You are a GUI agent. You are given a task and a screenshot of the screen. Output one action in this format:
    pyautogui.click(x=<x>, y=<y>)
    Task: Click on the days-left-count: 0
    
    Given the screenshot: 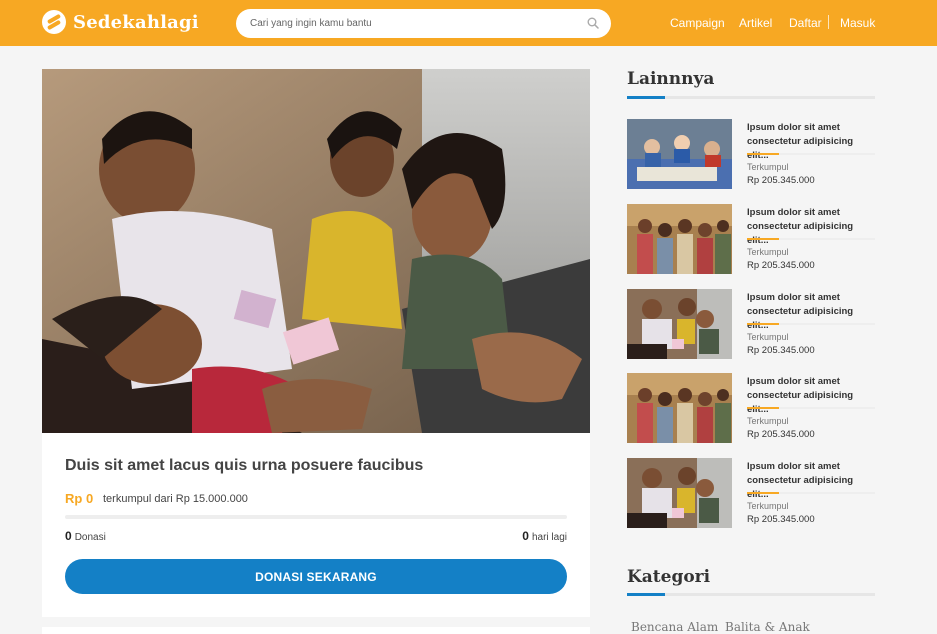 What is the action you would take?
    pyautogui.click(x=525, y=536)
    